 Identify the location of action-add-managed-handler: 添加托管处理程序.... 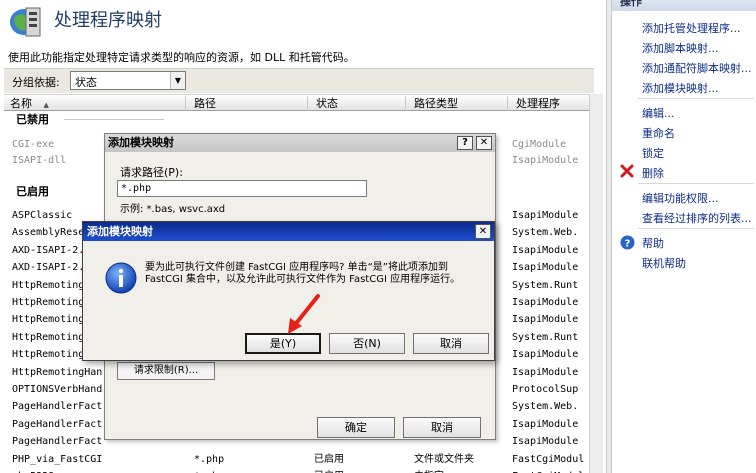
(691, 28).